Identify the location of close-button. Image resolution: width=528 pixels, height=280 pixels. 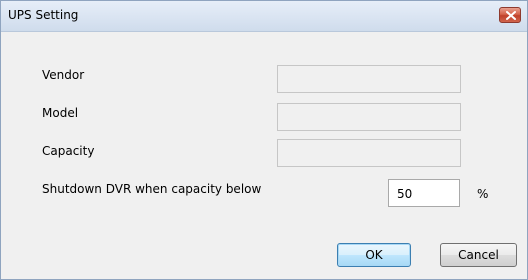
(510, 15).